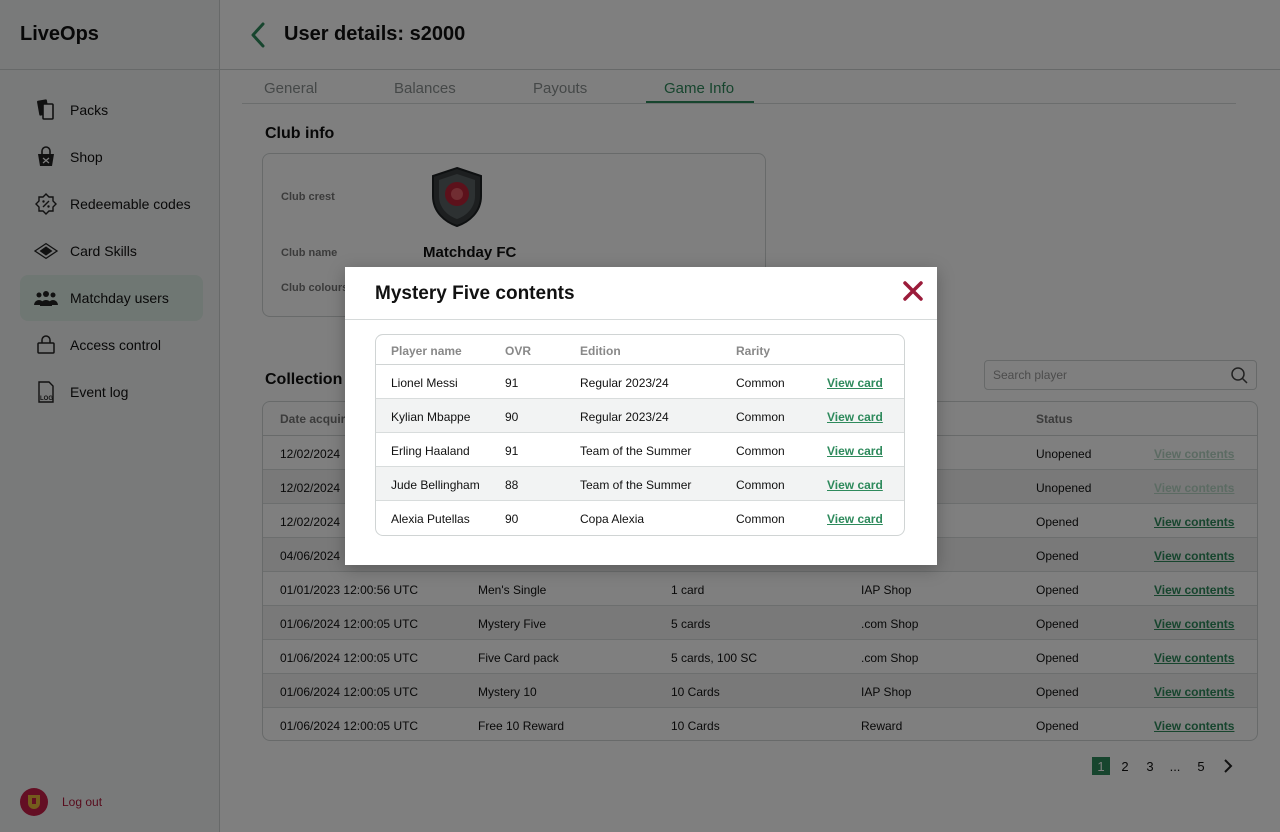  I want to click on modal-header: Mystery Five contents, so click(641, 293).